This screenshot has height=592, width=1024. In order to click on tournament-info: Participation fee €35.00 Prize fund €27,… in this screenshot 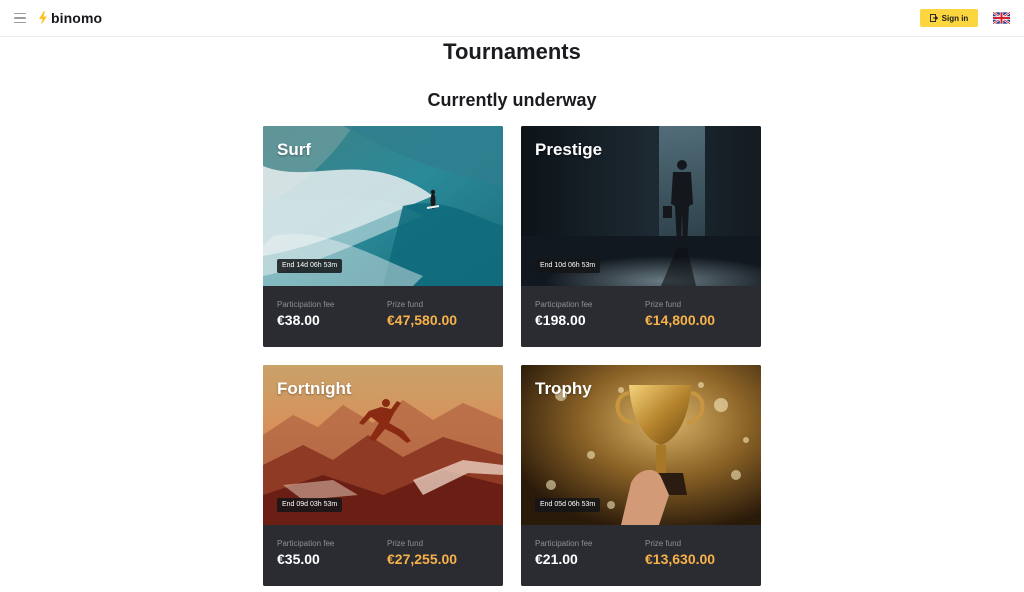, I will do `click(383, 555)`.